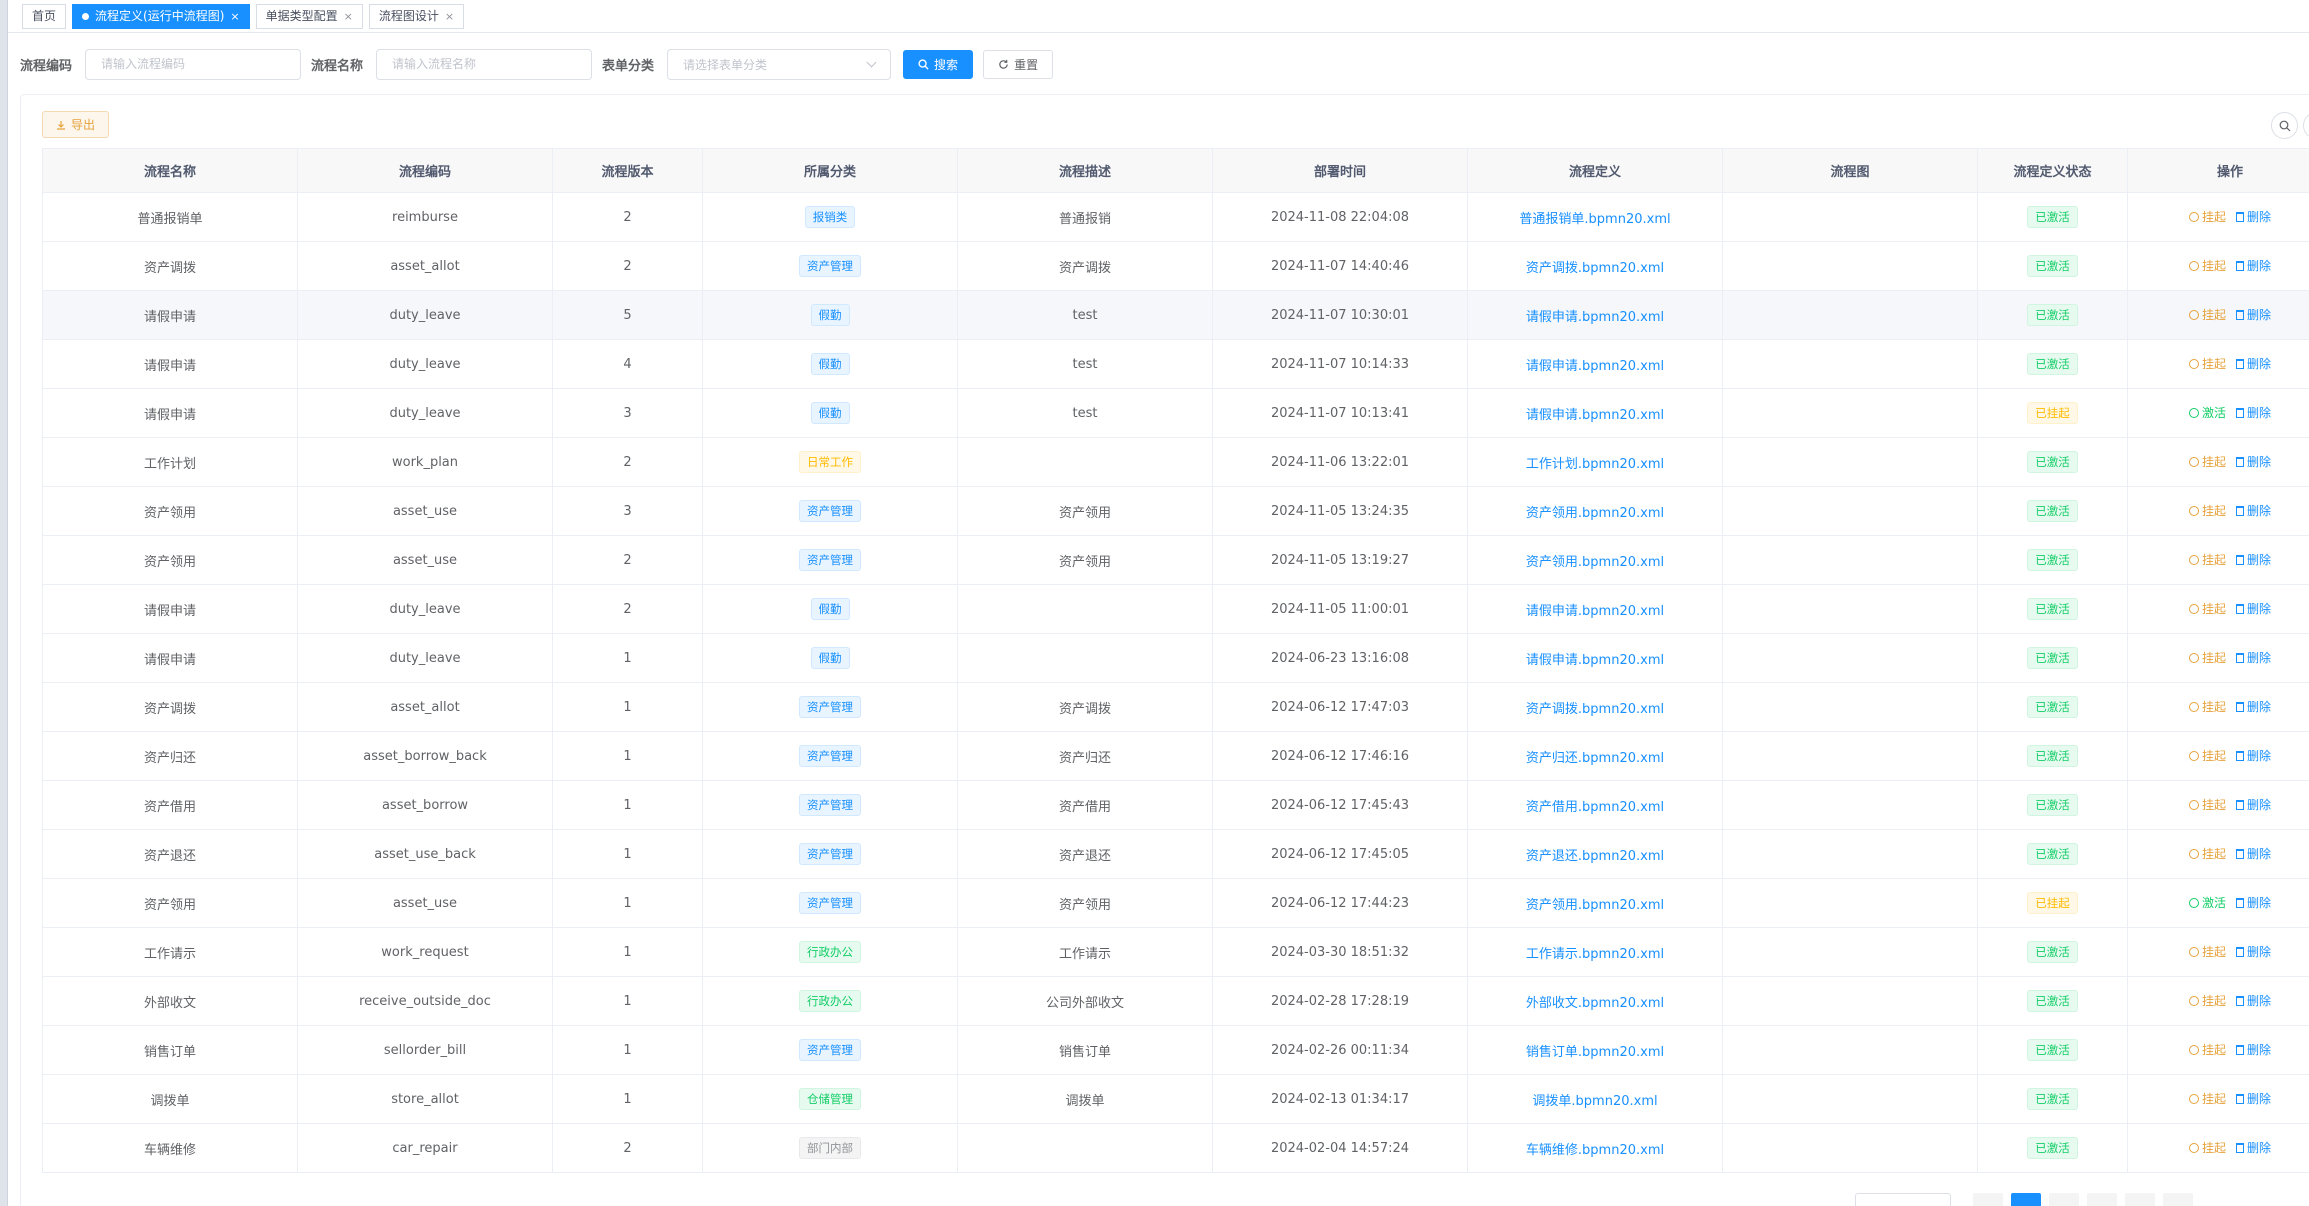  I want to click on definition-file-link: 资产退还.bpmn20.xml, so click(1595, 856).